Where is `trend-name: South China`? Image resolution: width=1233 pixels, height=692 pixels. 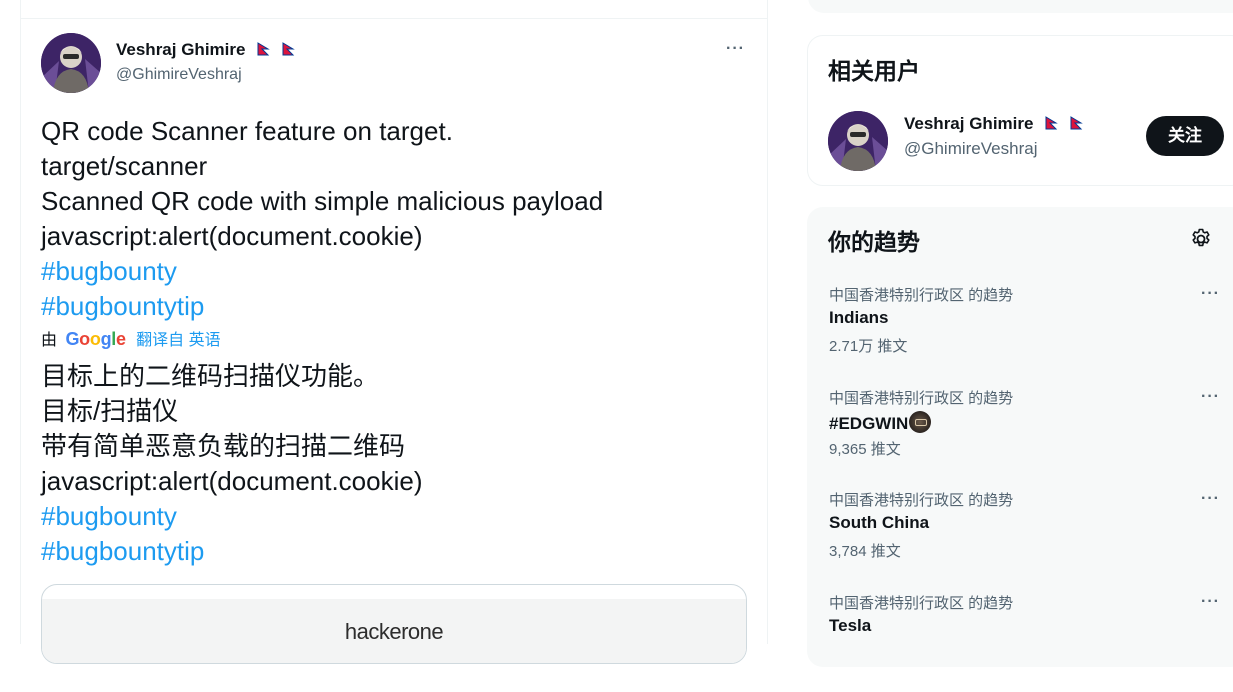 trend-name: South China is located at coordinates (879, 522).